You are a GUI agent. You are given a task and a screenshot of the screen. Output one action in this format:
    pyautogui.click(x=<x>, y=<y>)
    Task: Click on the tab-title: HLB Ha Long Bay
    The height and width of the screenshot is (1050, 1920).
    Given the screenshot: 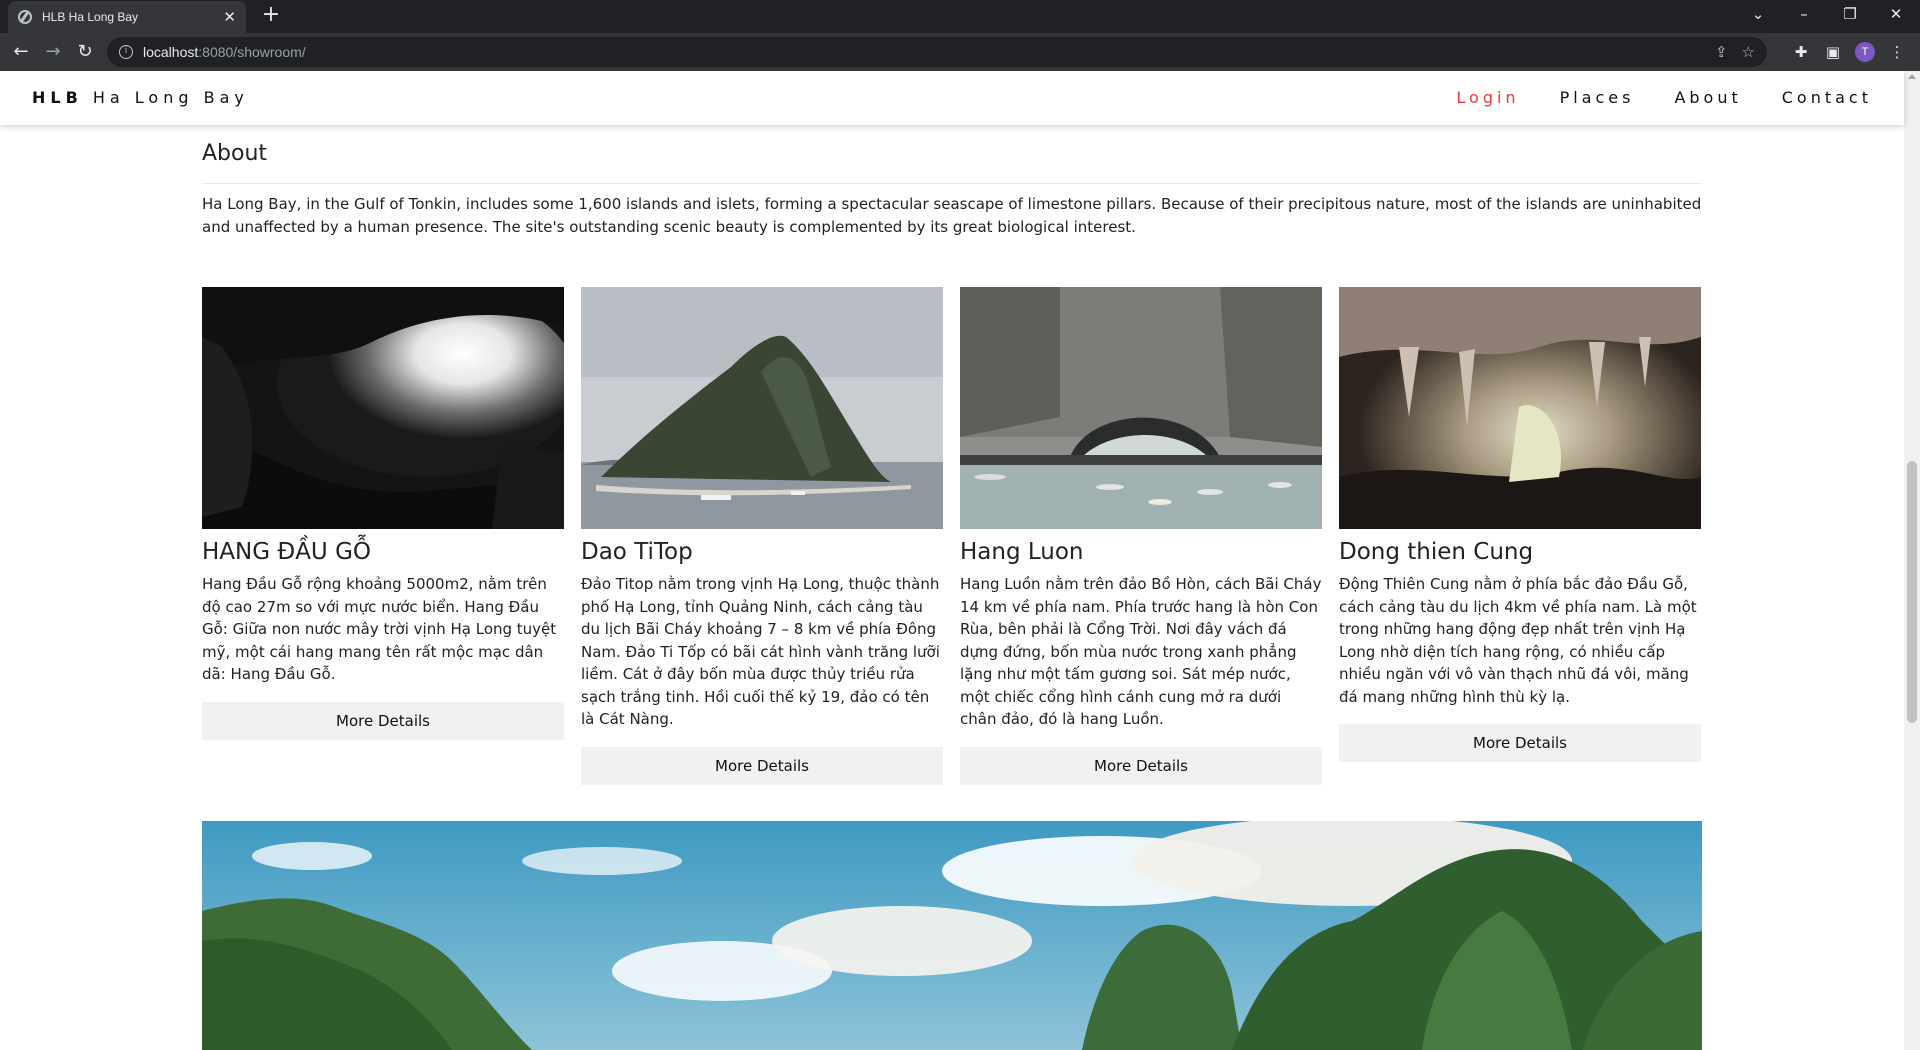 What is the action you would take?
    pyautogui.click(x=90, y=17)
    